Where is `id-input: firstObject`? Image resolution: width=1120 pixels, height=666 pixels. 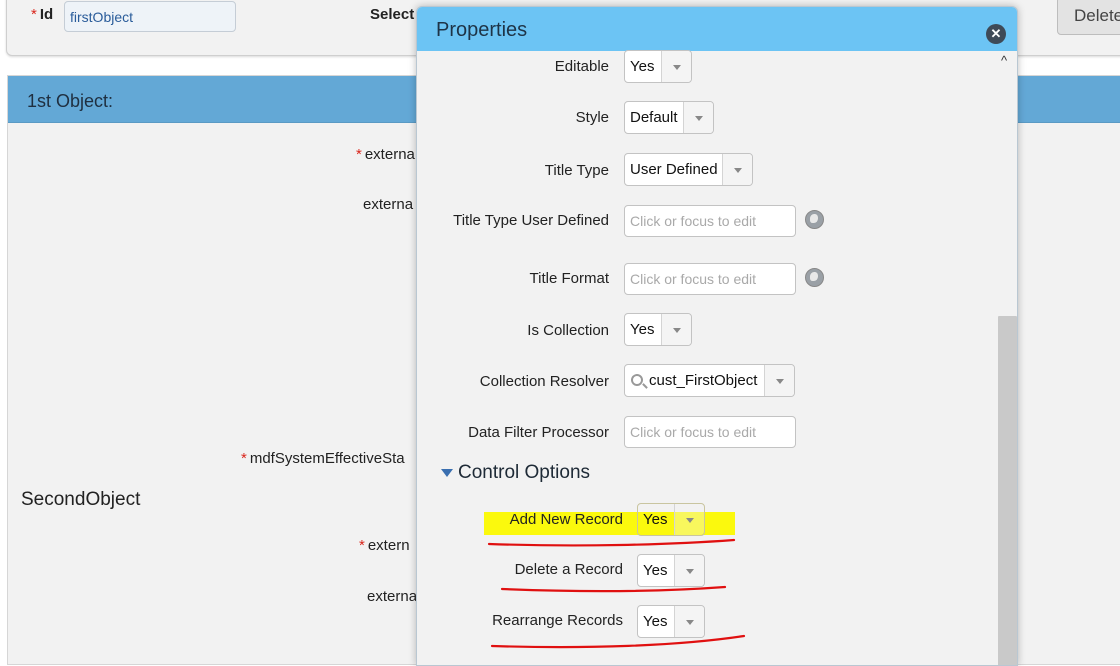
id-input: firstObject is located at coordinates (150, 16).